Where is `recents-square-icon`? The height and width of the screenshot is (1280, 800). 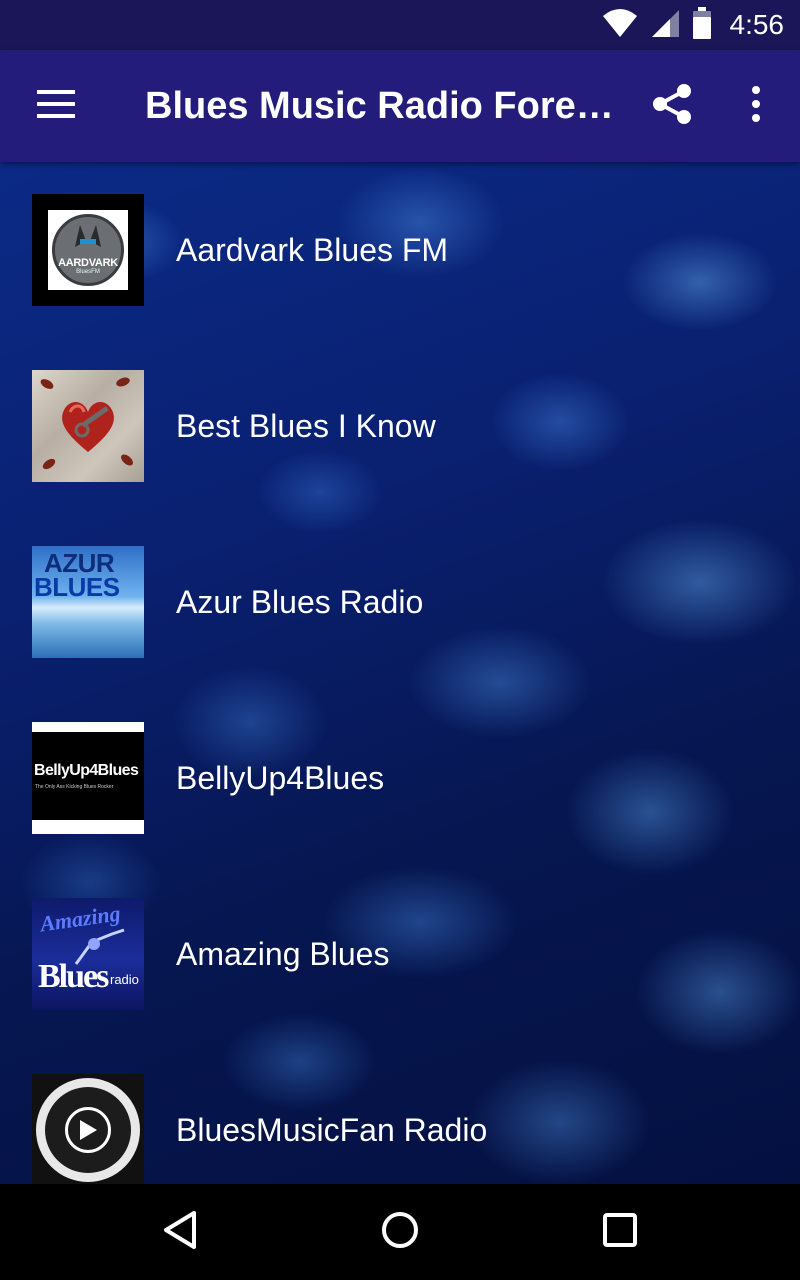 recents-square-icon is located at coordinates (620, 1232).